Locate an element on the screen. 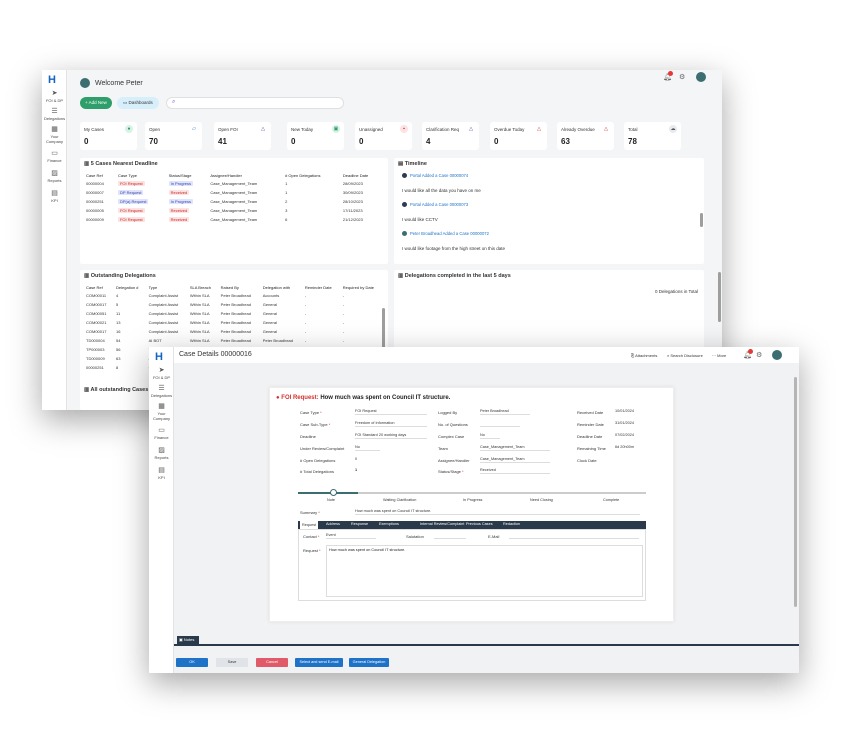  case-ref-link: TD000004 is located at coordinates (99, 340).